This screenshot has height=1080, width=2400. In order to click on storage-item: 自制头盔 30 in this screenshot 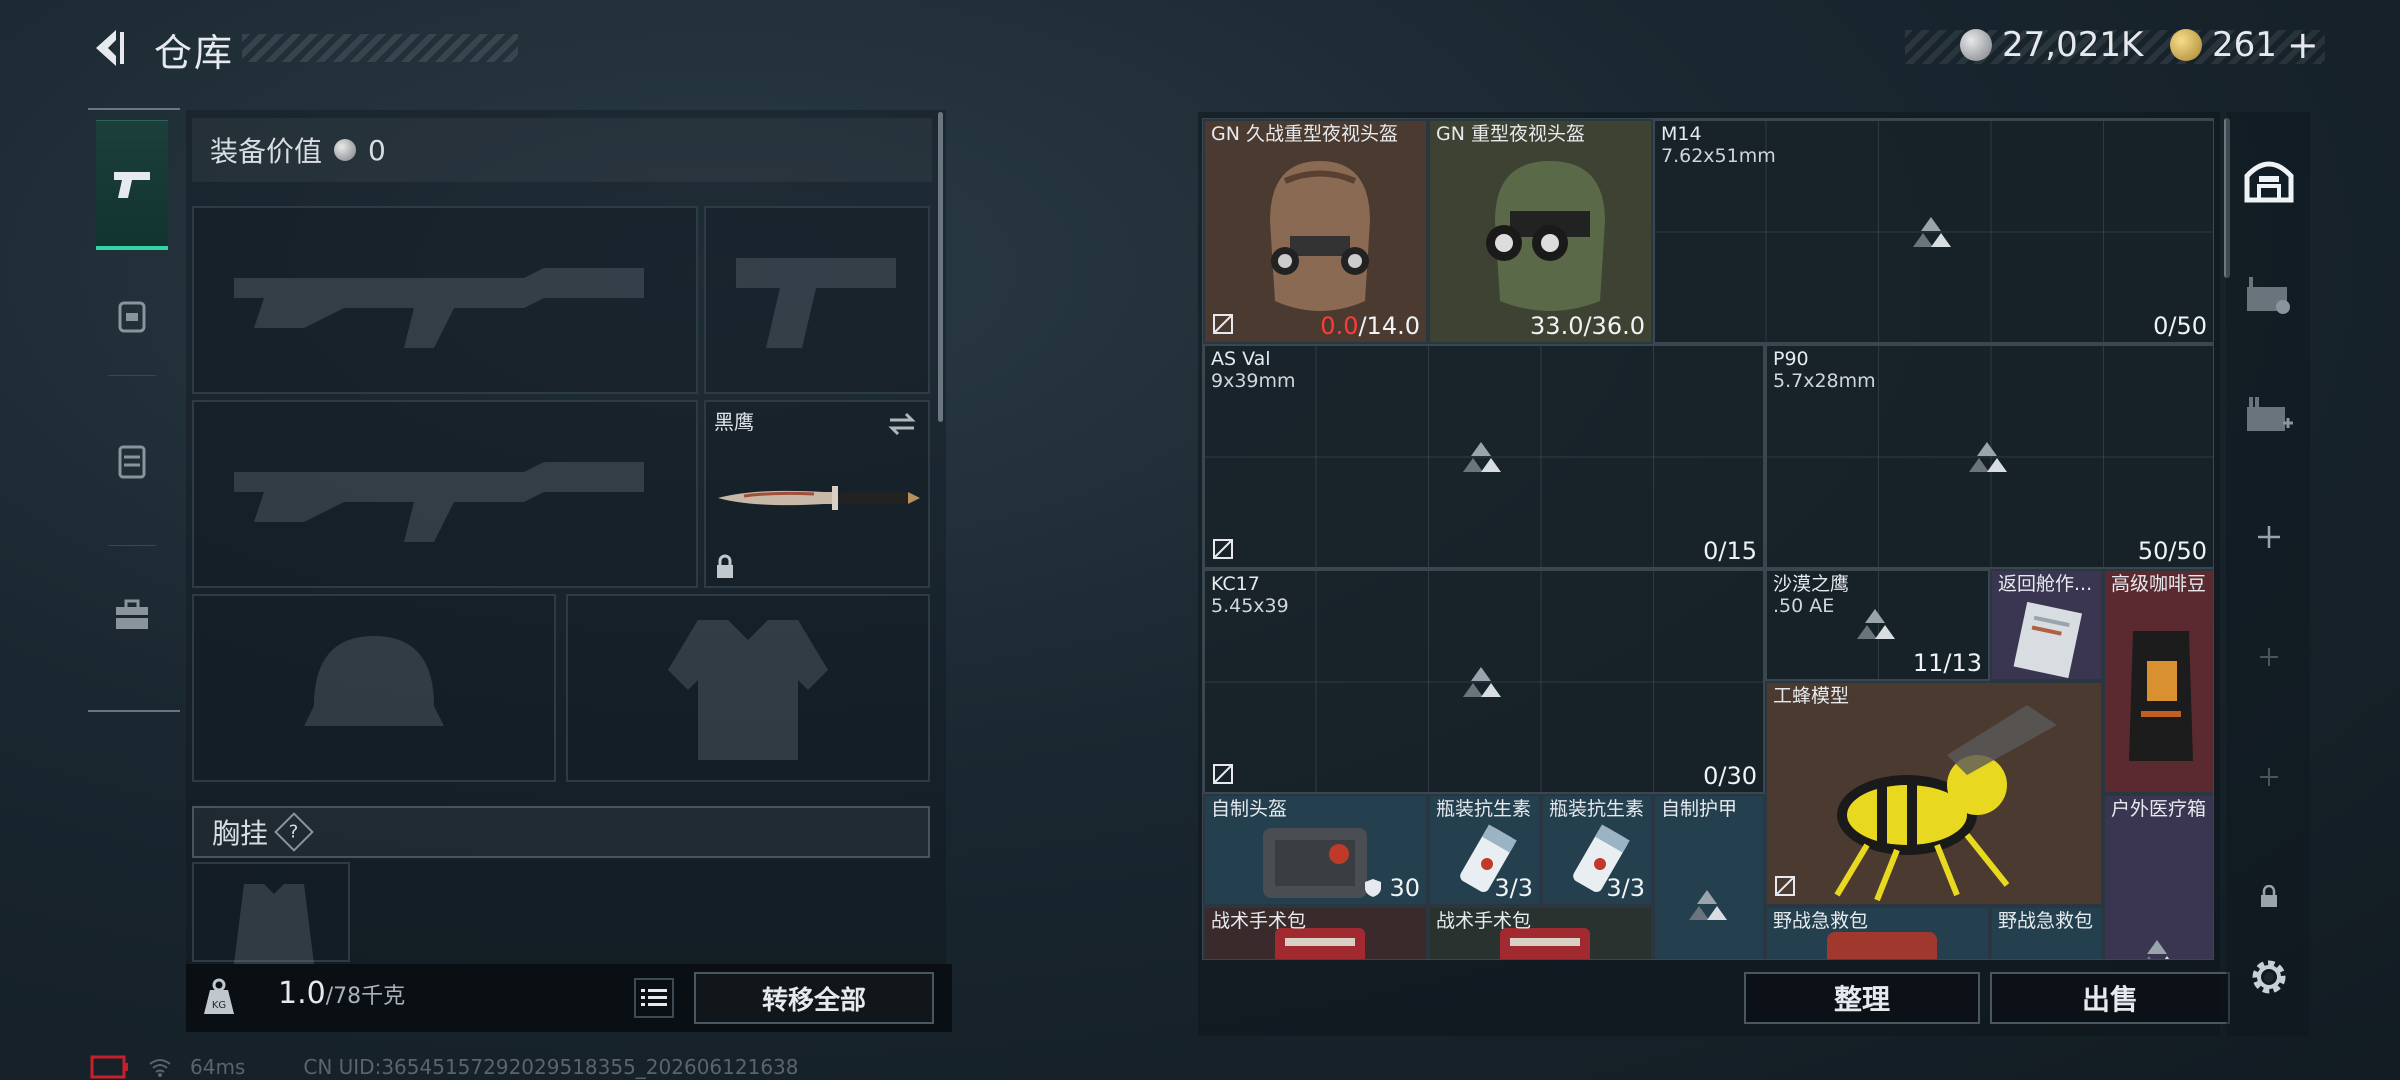, I will do `click(1315, 850)`.